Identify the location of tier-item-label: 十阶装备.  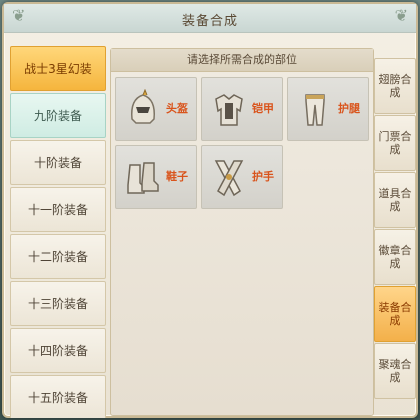
(57, 163).